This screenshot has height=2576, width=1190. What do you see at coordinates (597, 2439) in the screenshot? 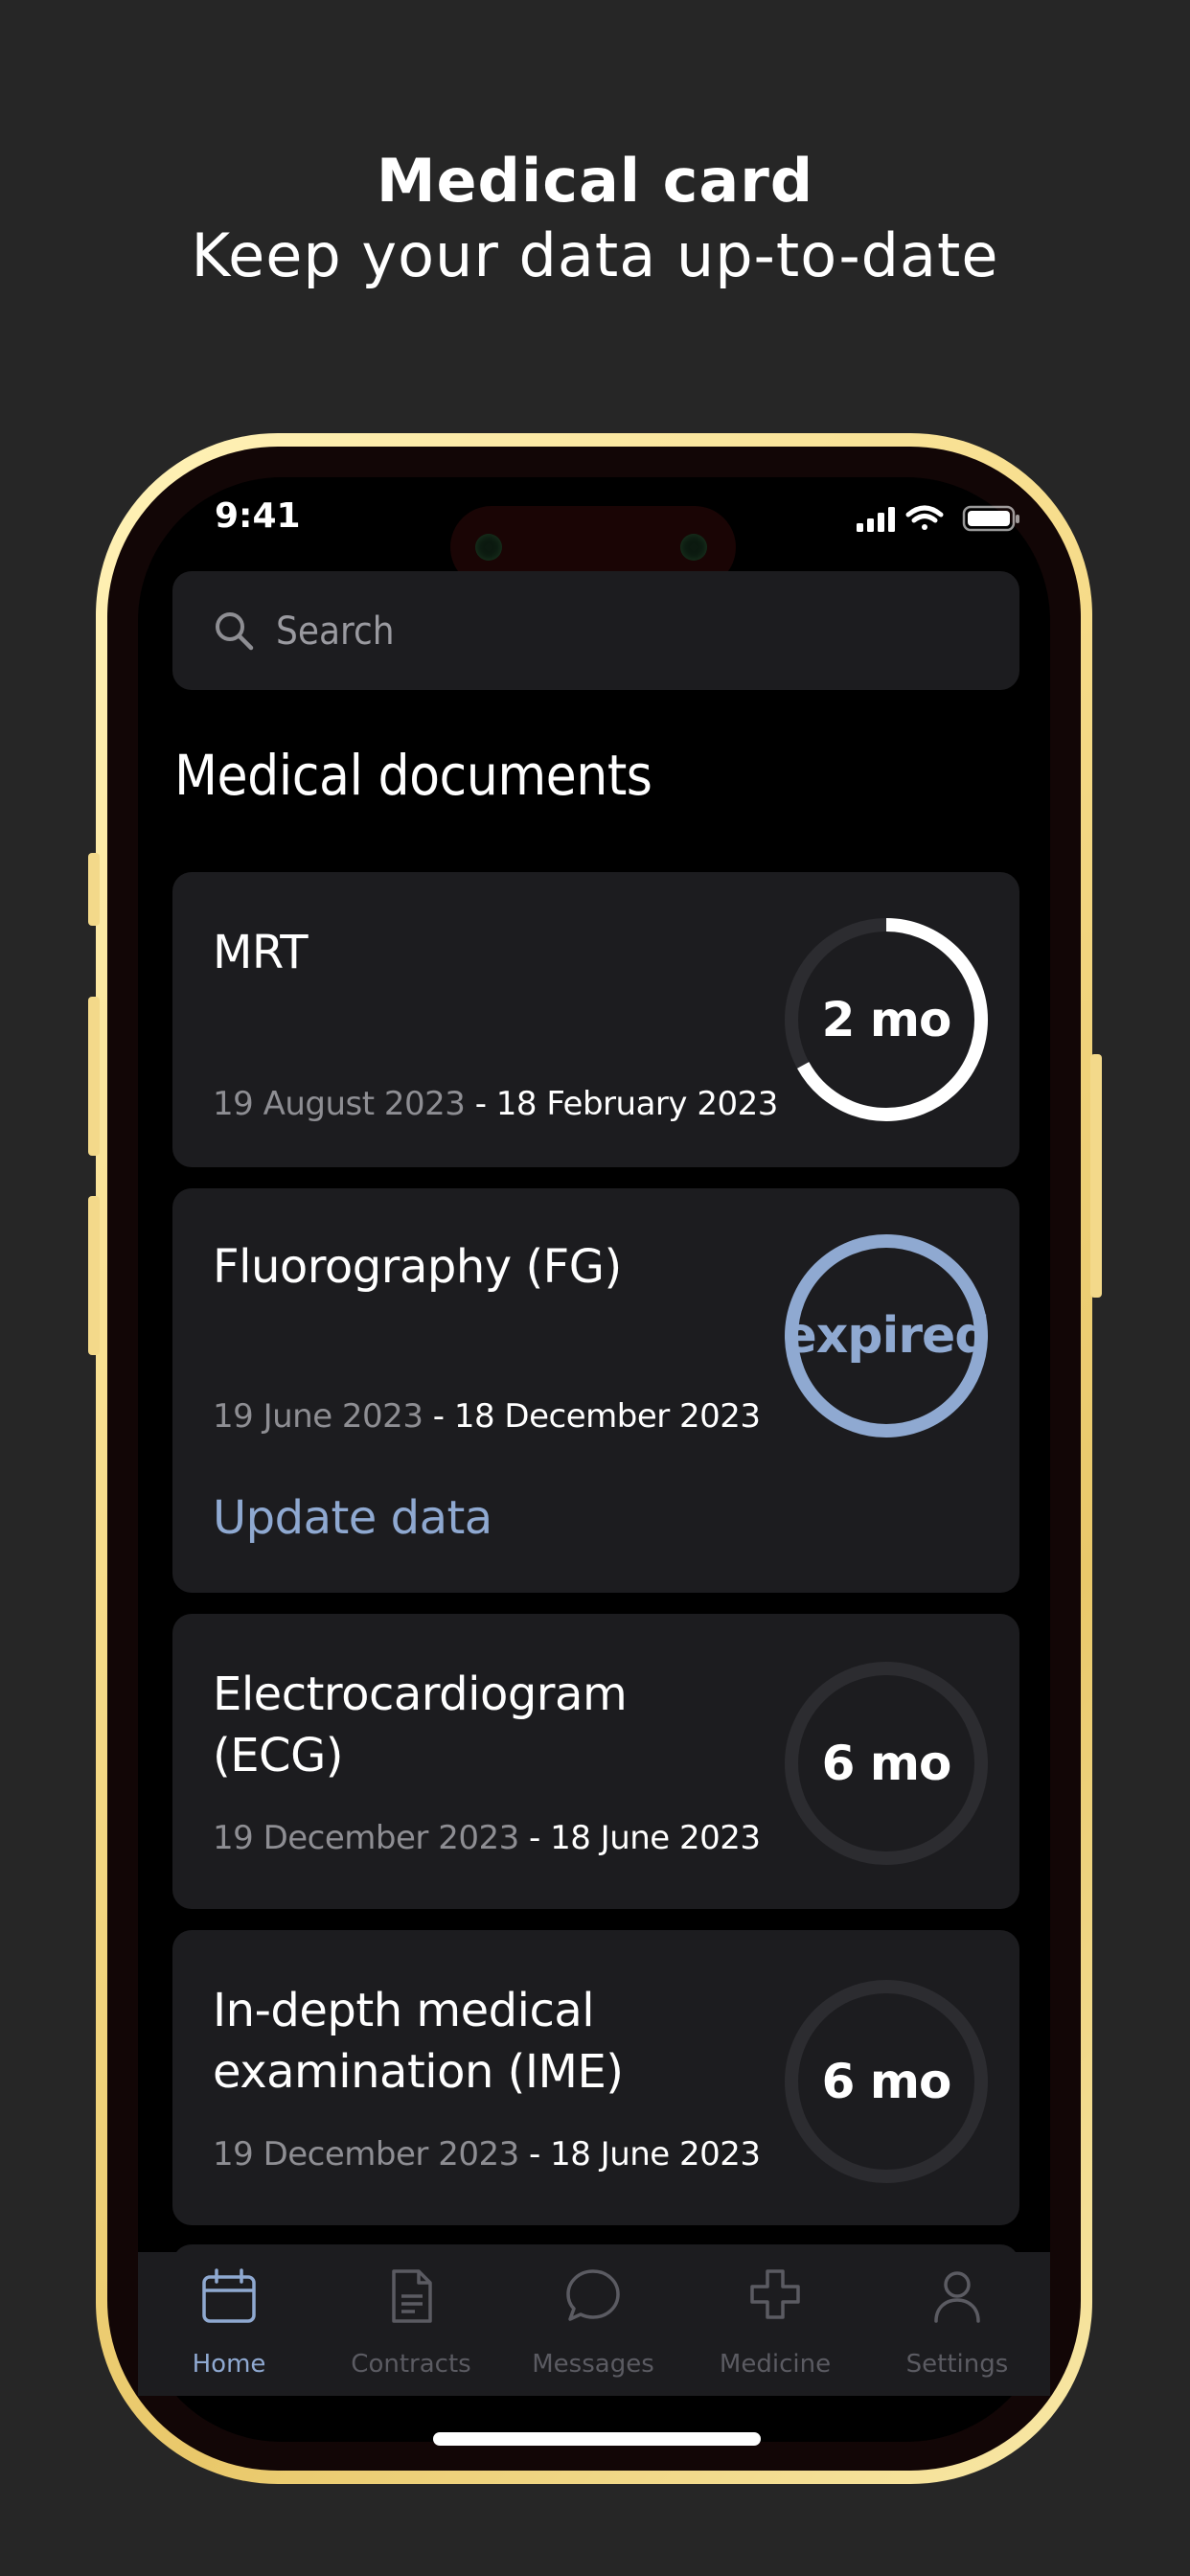
I see `home-indicator` at bounding box center [597, 2439].